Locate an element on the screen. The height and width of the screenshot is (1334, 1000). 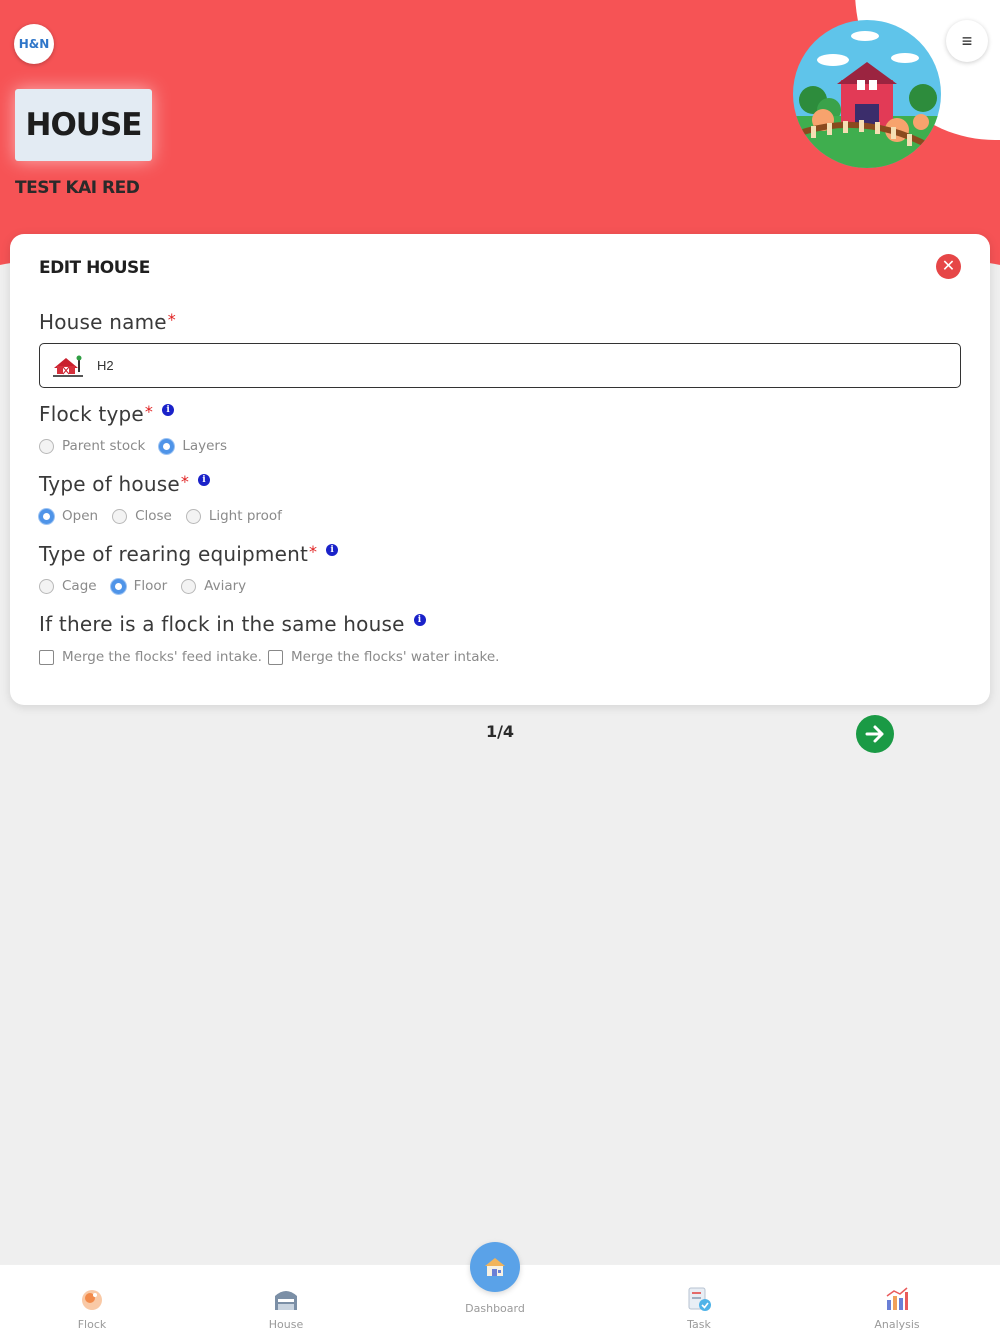
radio-cage: Cage is located at coordinates (68, 586).